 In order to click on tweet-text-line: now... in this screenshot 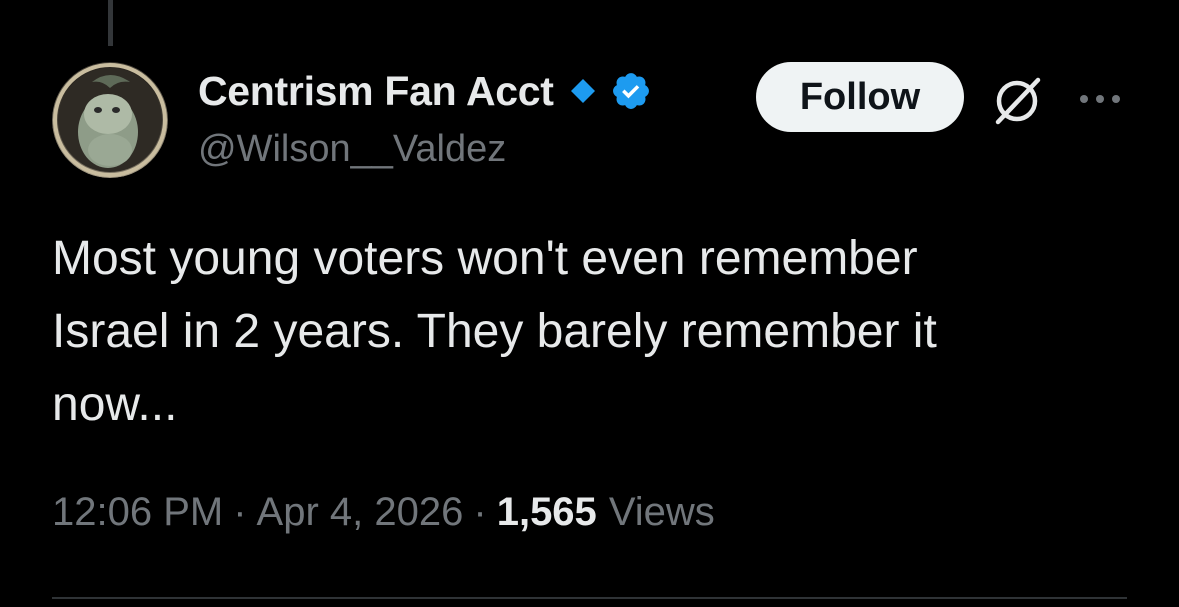, I will do `click(115, 404)`.